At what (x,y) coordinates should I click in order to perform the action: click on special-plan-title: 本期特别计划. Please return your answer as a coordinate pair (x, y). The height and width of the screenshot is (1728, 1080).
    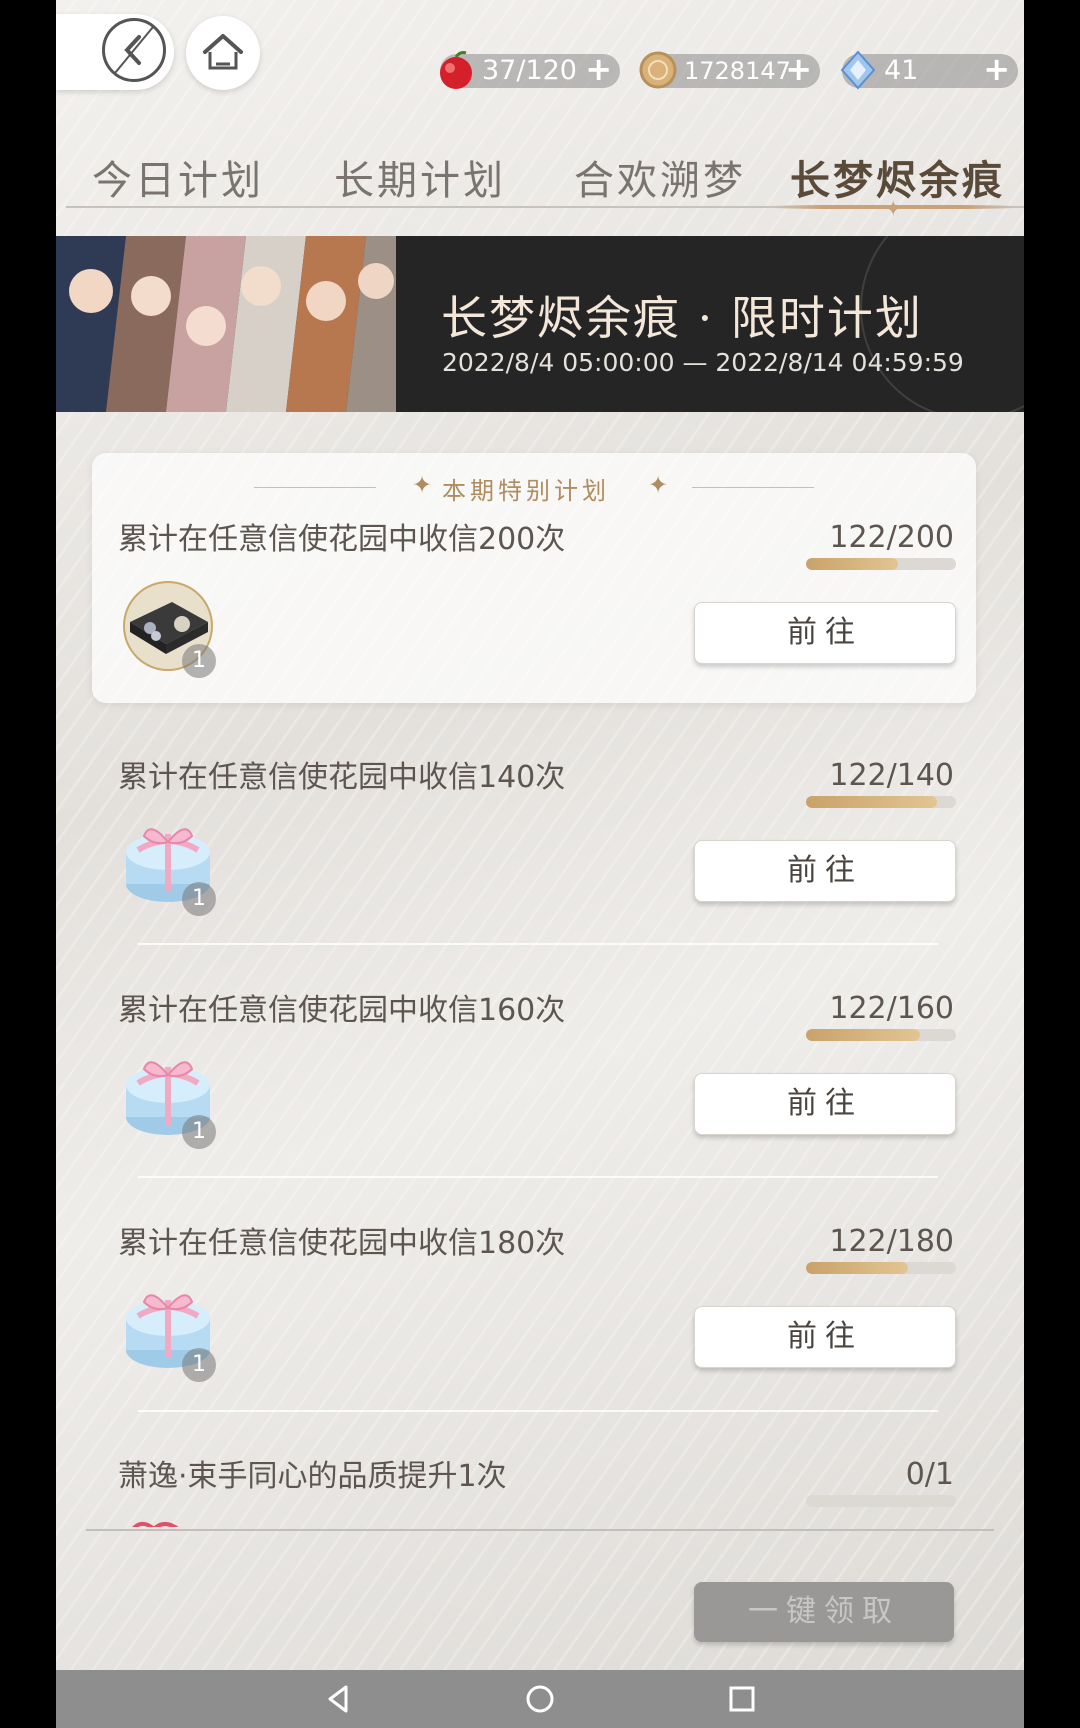
    Looking at the image, I should click on (526, 491).